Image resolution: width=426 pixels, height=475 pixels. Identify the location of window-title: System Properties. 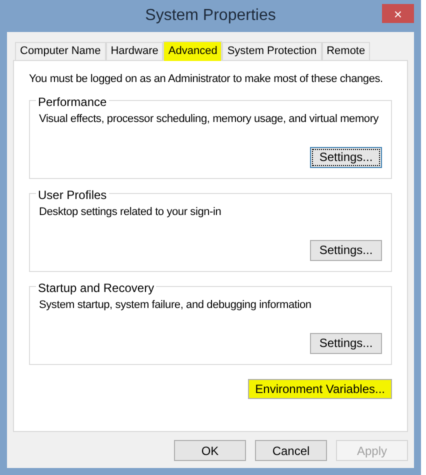
(210, 16).